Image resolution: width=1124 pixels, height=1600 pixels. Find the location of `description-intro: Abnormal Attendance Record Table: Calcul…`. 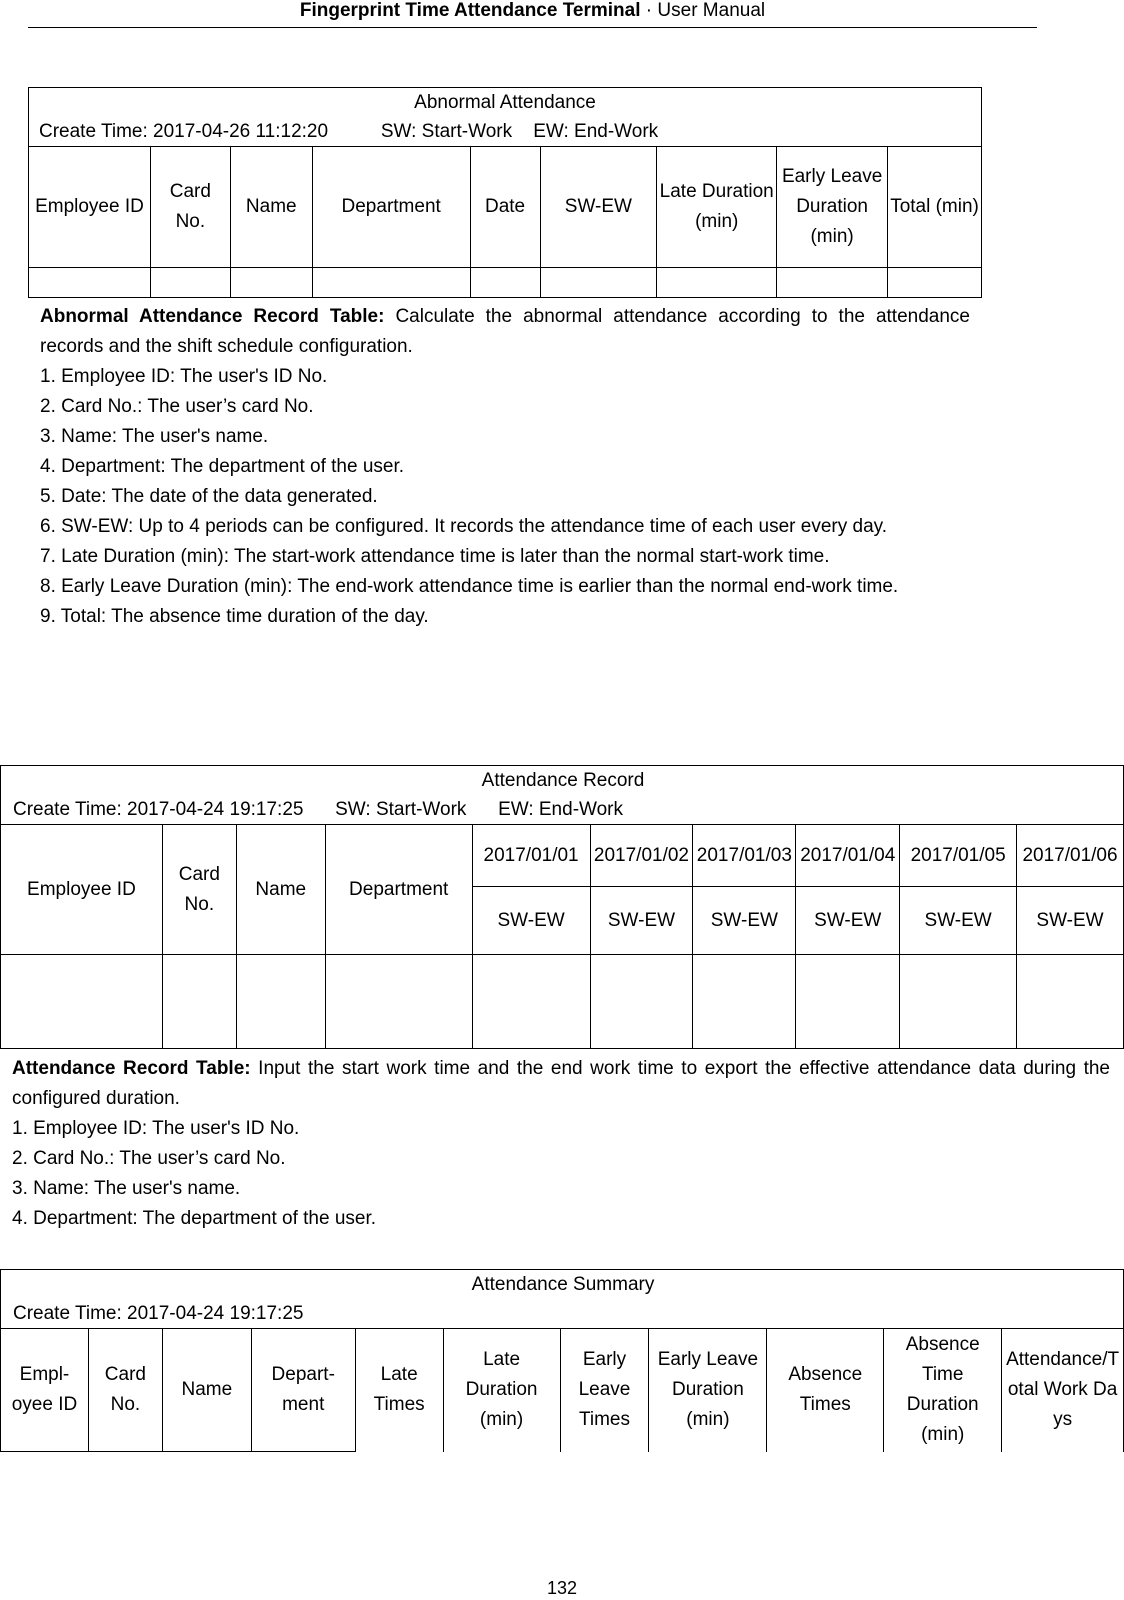

description-intro: Abnormal Attendance Record Table: Calcul… is located at coordinates (505, 331).